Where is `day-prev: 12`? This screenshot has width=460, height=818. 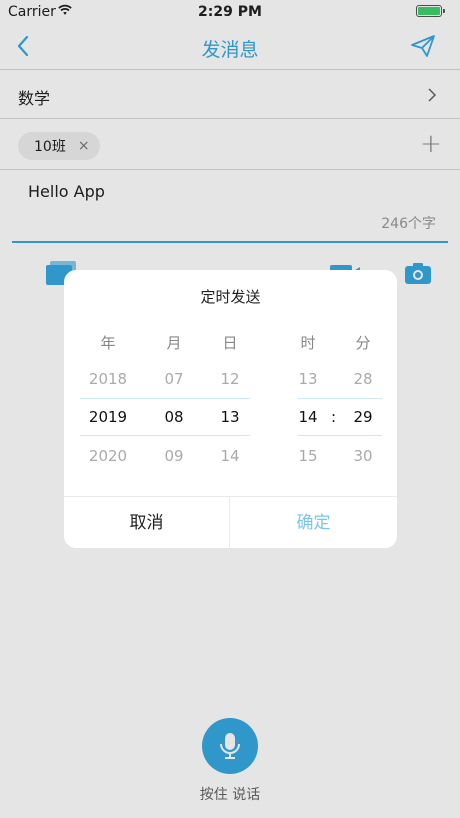 day-prev: 12 is located at coordinates (230, 379).